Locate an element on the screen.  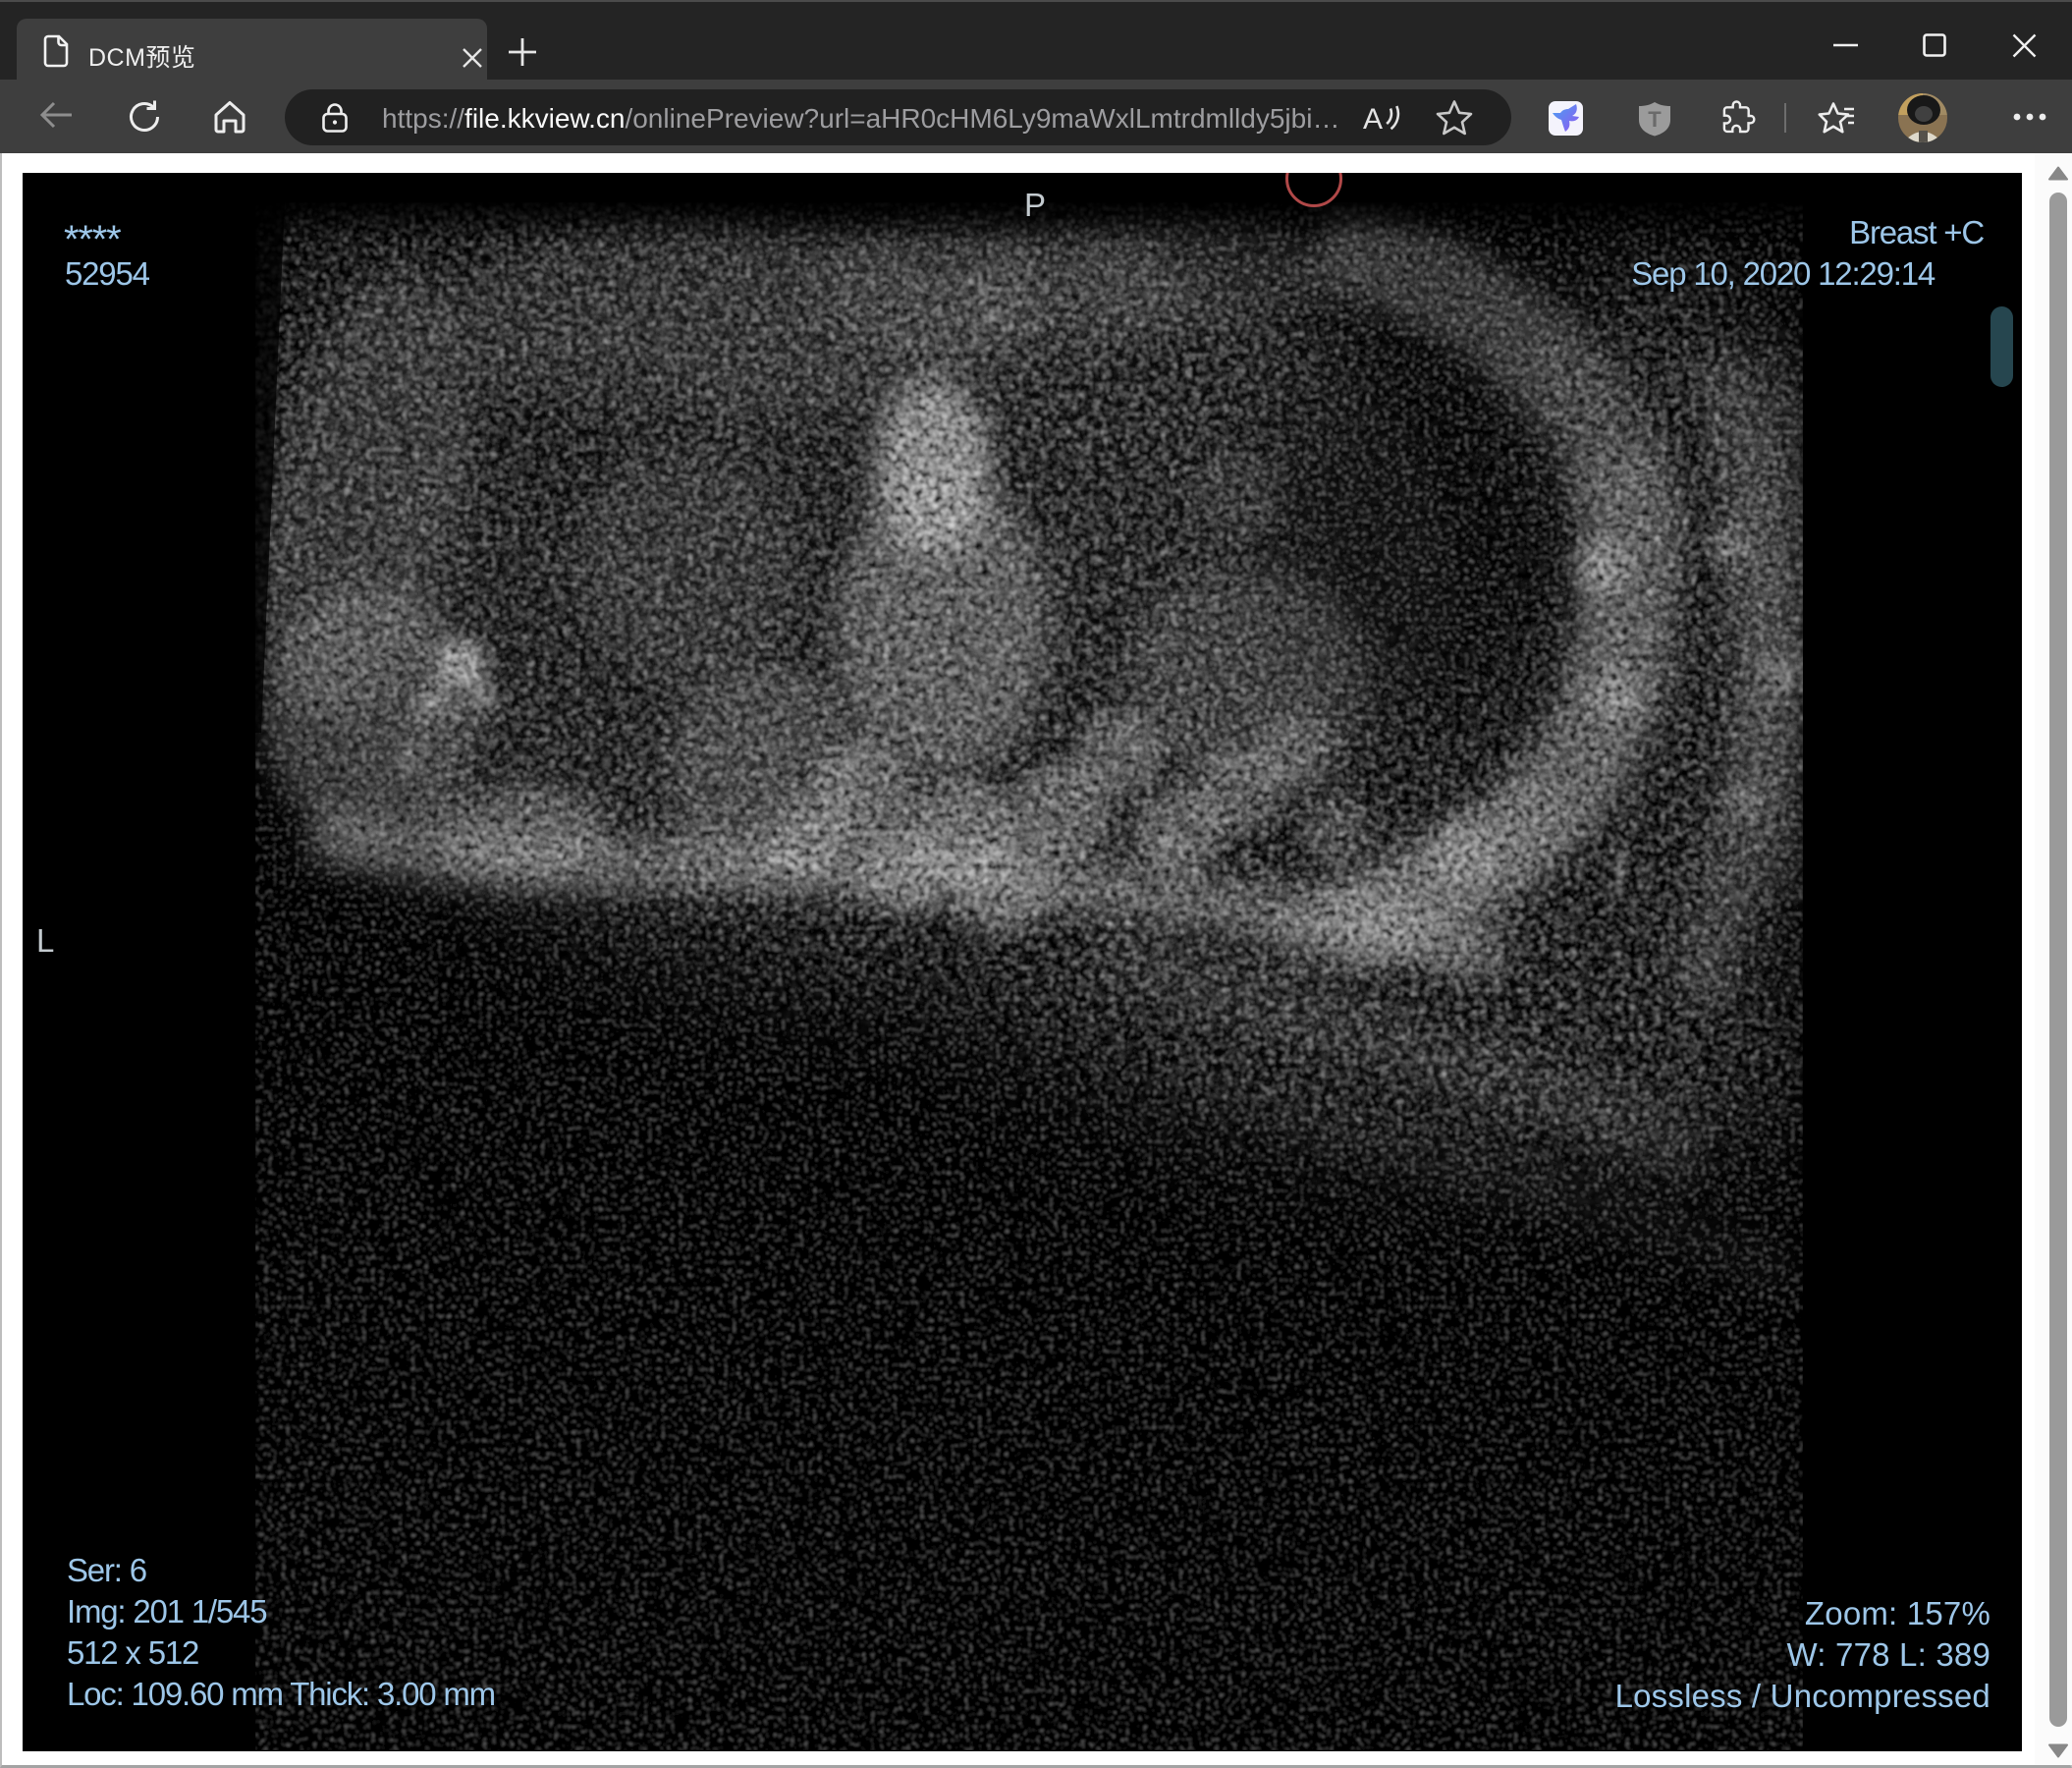
svg-text: T is located at coordinates (1655, 119).